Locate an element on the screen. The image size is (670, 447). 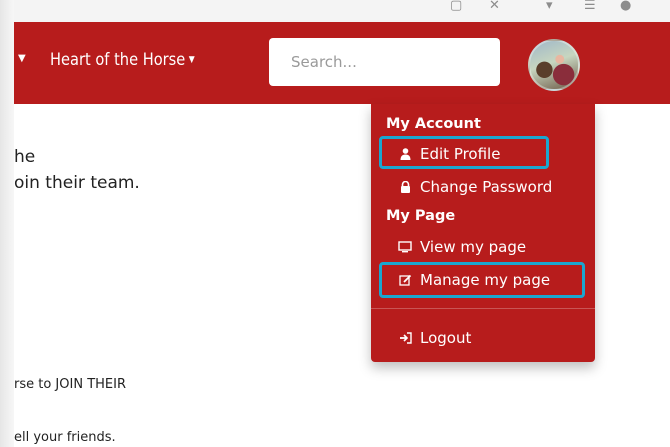
browser-list-icon: ☰ is located at coordinates (590, 6).